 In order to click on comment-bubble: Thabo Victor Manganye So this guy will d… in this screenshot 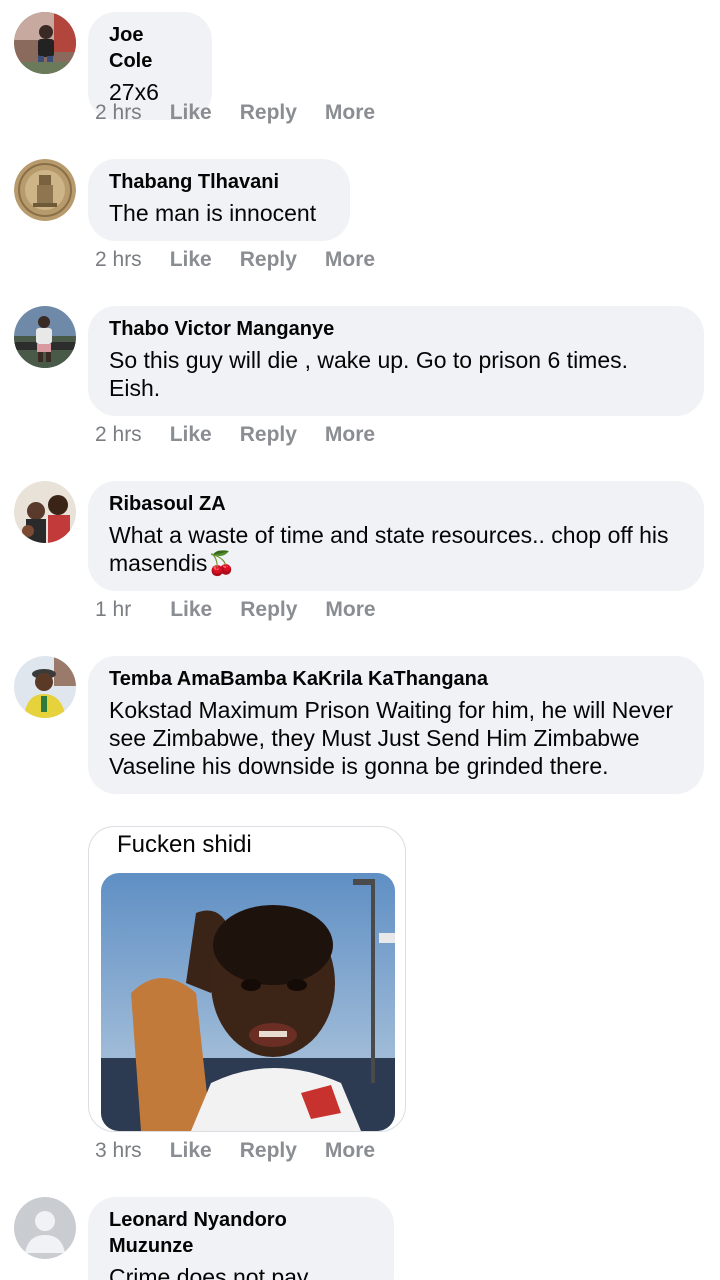, I will do `click(396, 361)`.